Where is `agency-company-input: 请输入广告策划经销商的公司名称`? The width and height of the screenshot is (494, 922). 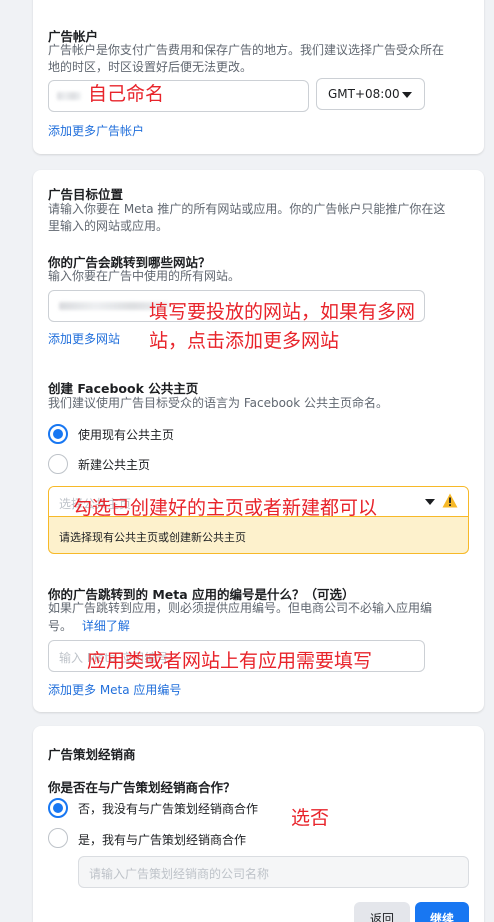
agency-company-input: 请输入广告策划经销商的公司名称 is located at coordinates (273, 872).